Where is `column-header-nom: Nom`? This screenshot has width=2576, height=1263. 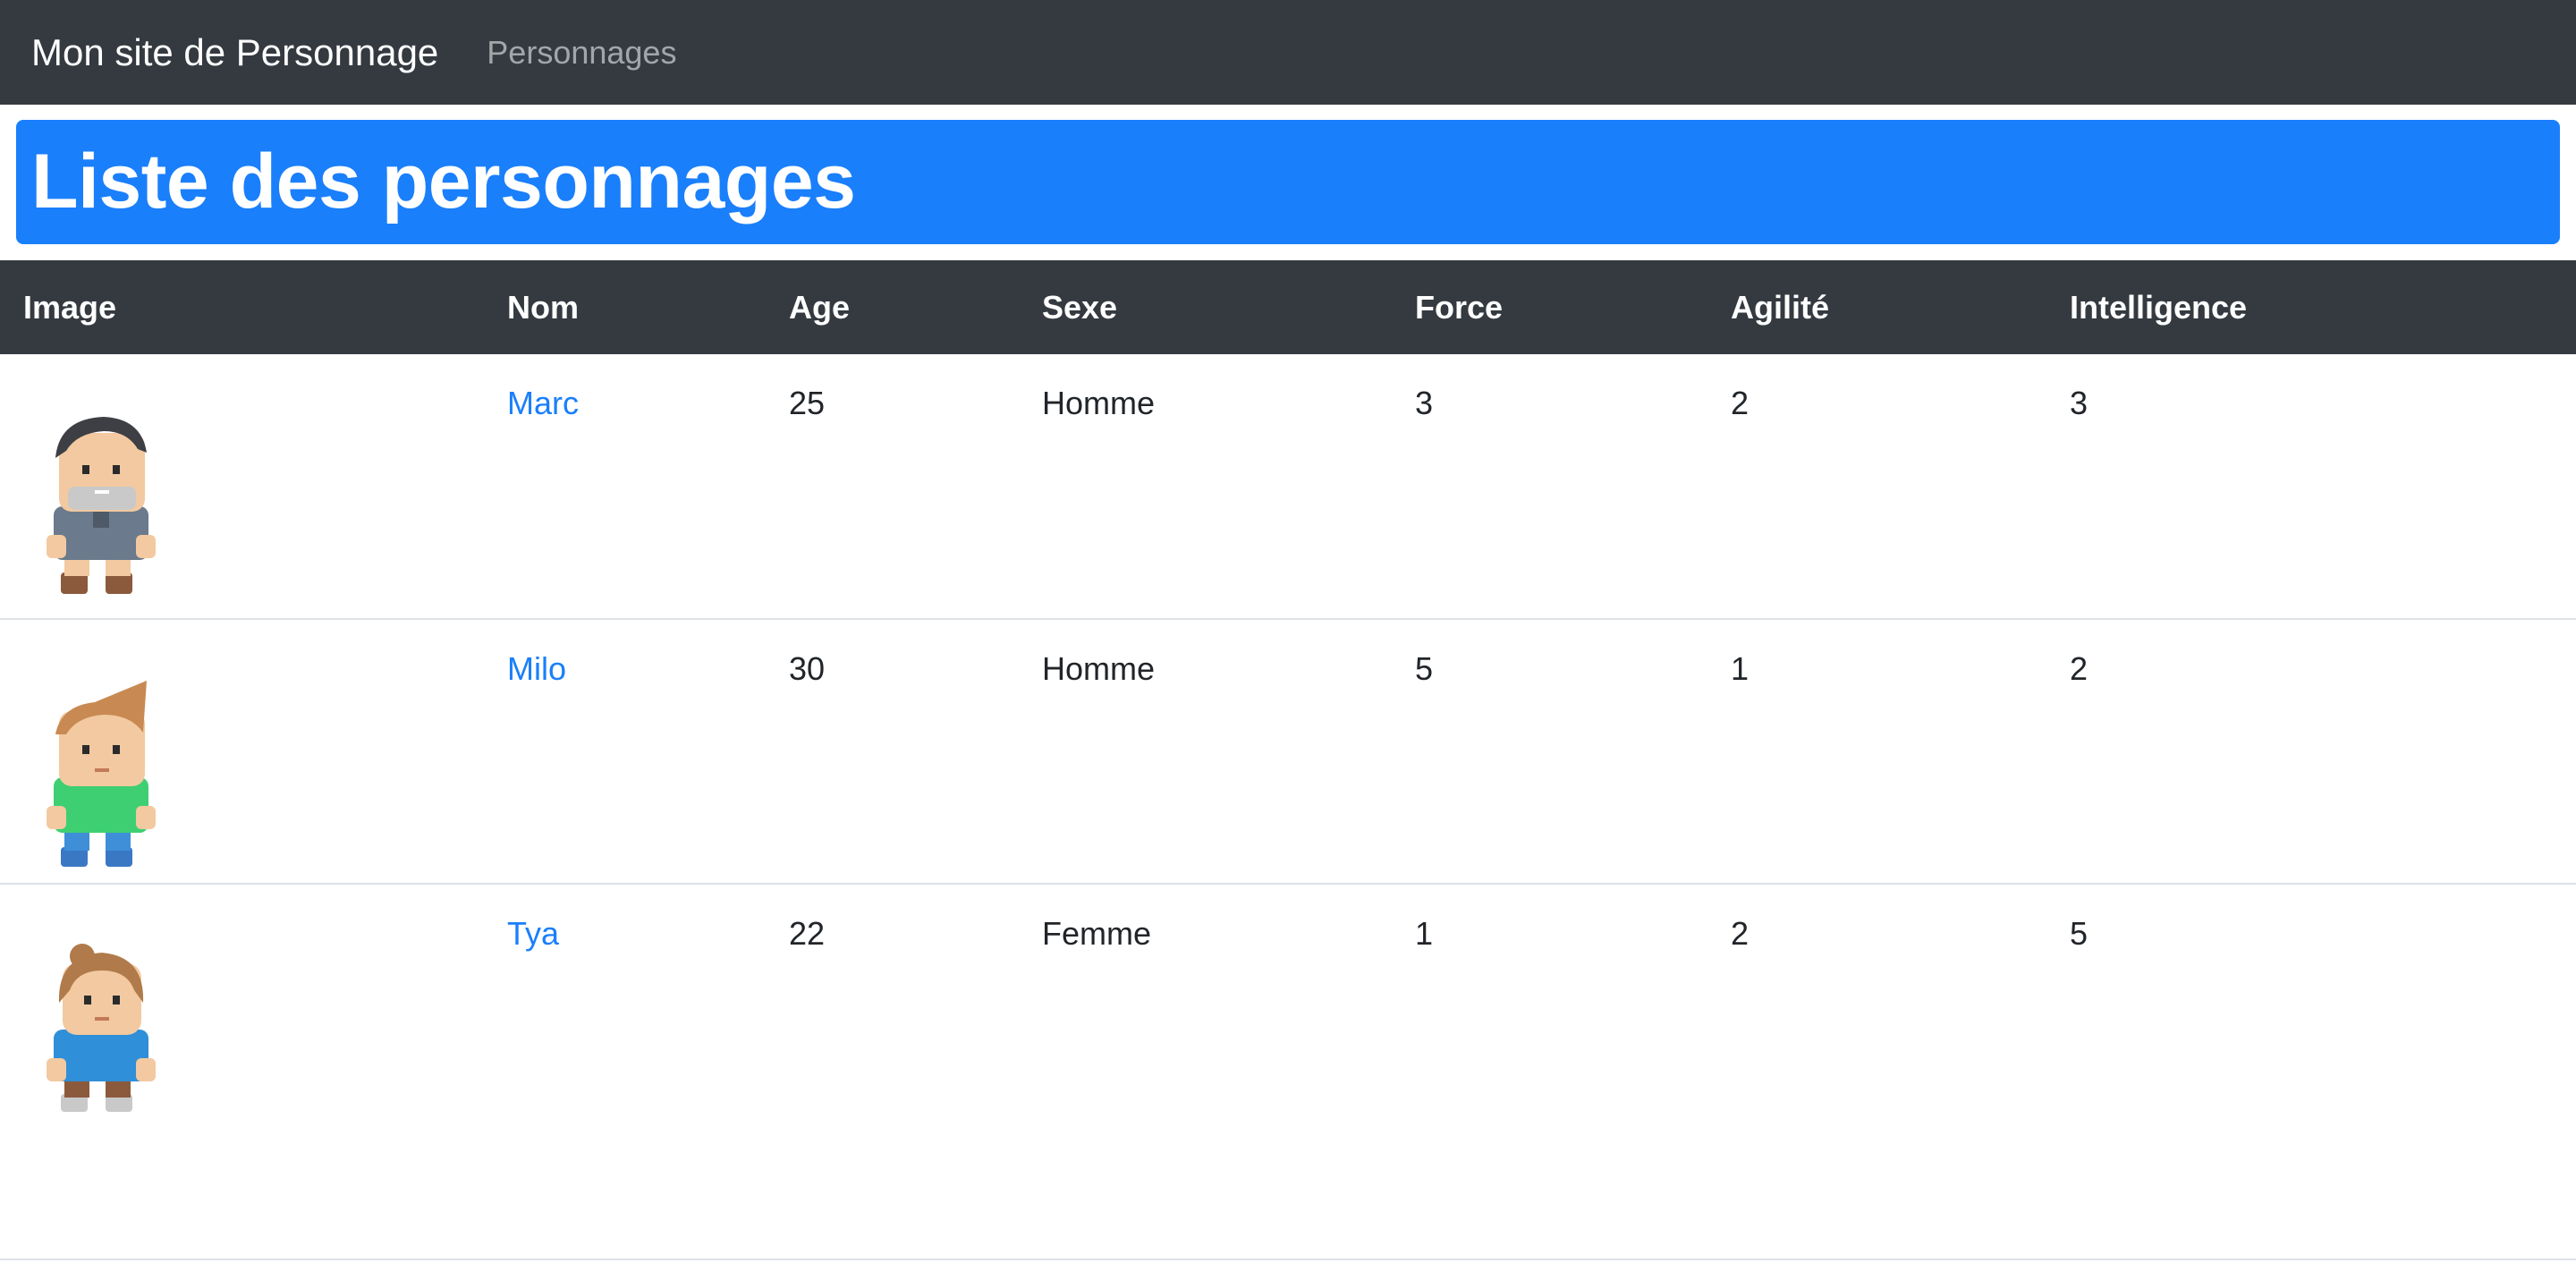
column-header-nom: Nom is located at coordinates (543, 307).